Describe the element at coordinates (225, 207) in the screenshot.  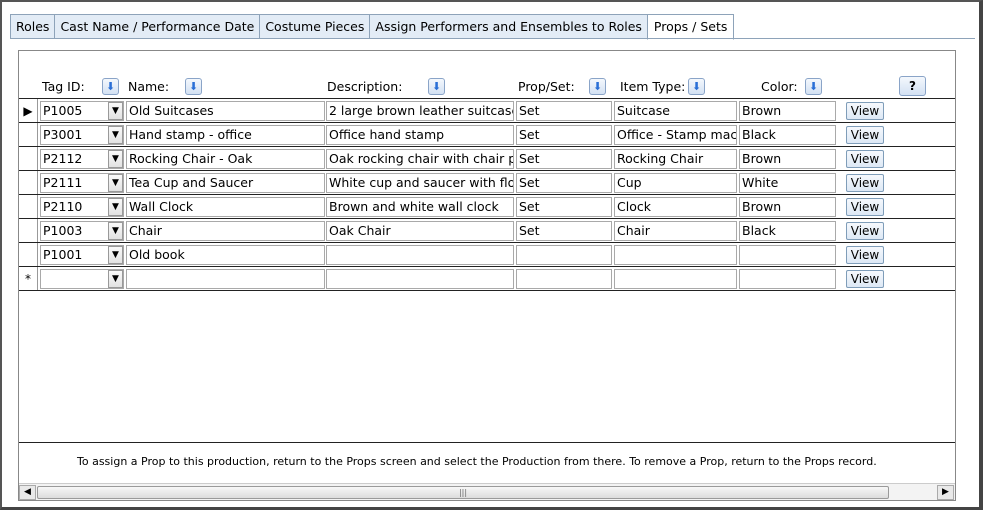
I see `name-field: Wall Clock` at that location.